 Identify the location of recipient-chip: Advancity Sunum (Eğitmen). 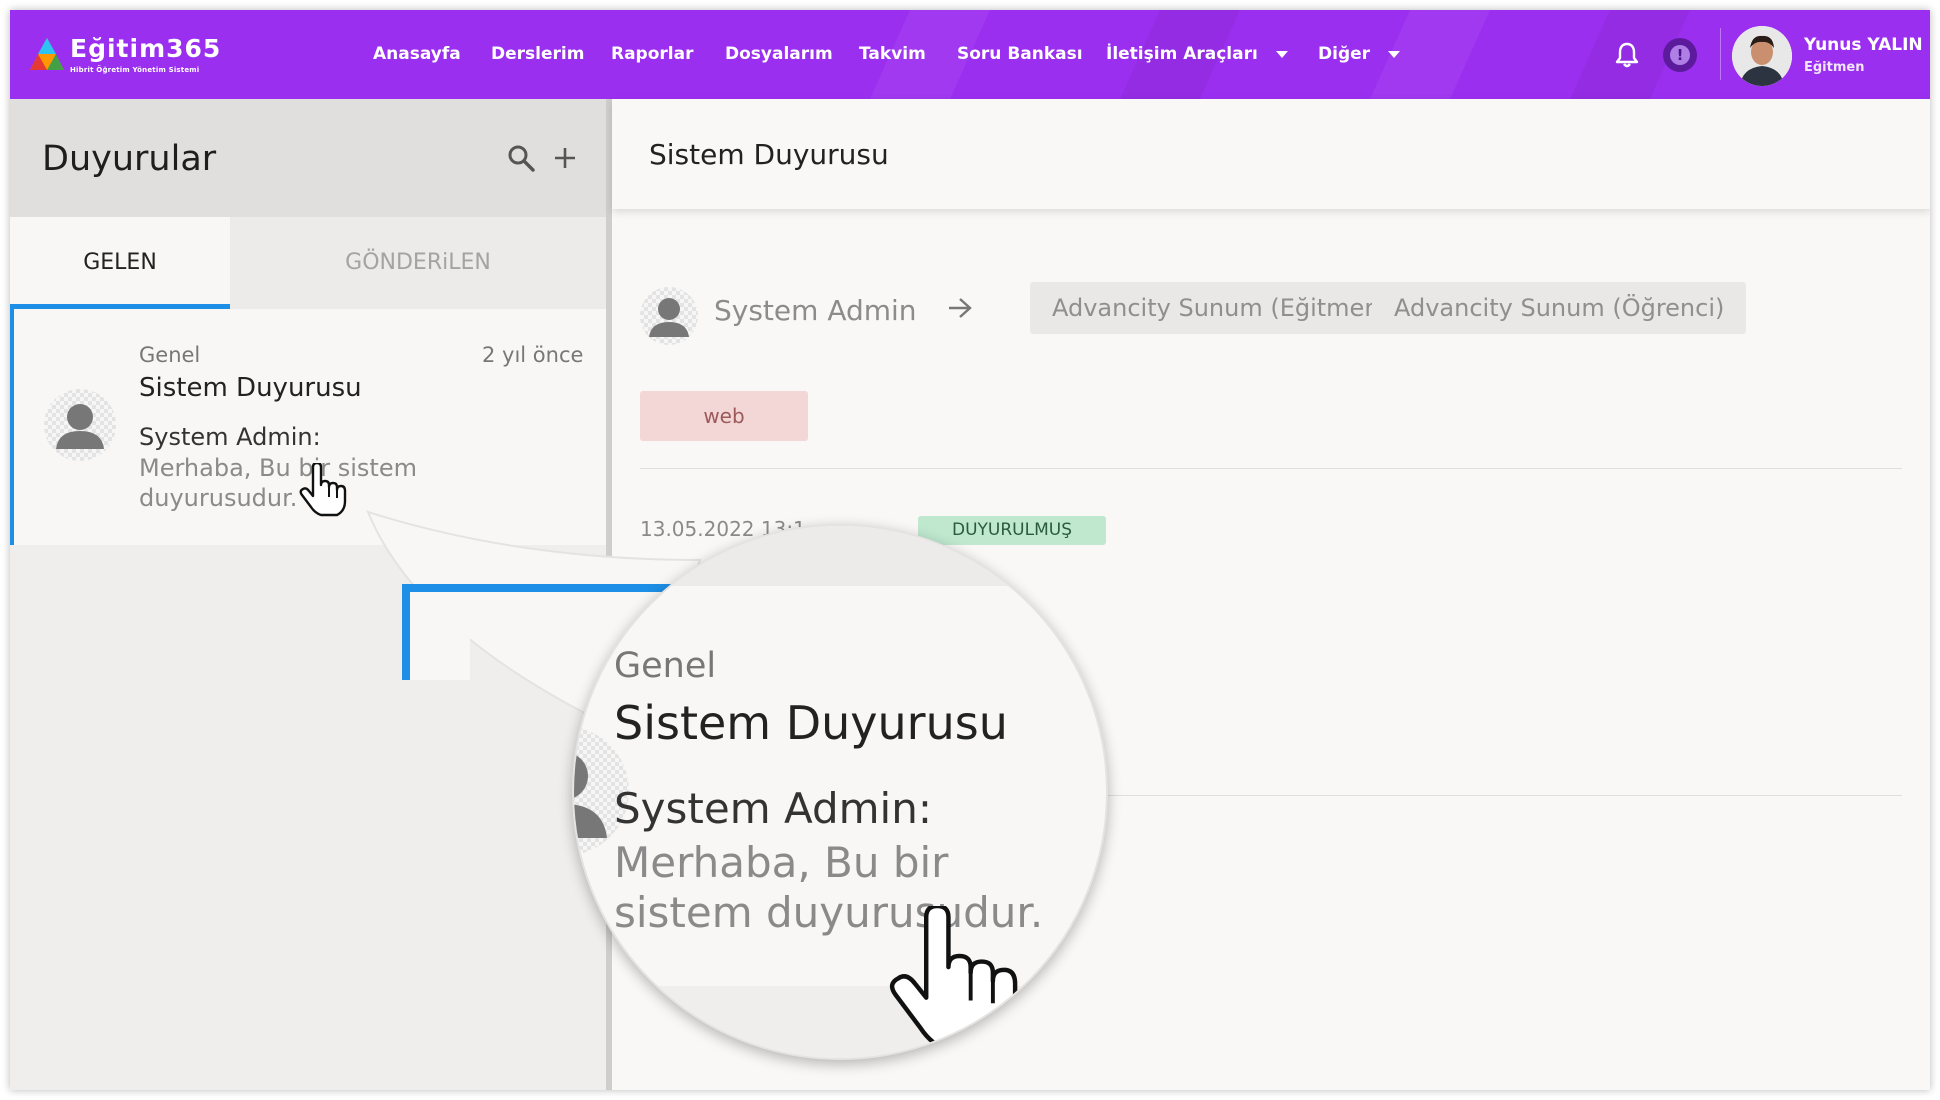
(1220, 308).